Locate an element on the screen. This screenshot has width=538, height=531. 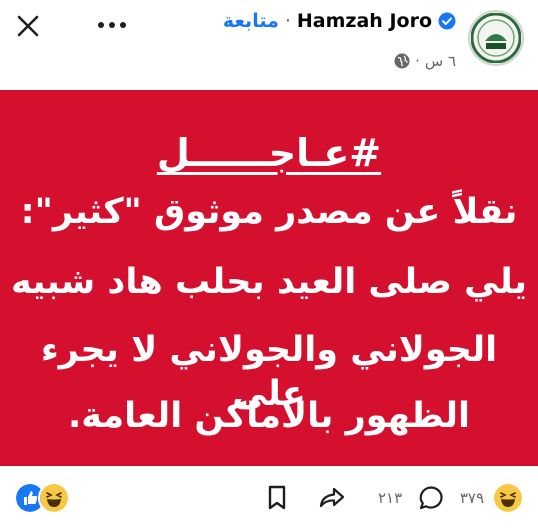
banner-line-1: نقلاً عن مصدر موثوق "كثير": is located at coordinates (269, 212).